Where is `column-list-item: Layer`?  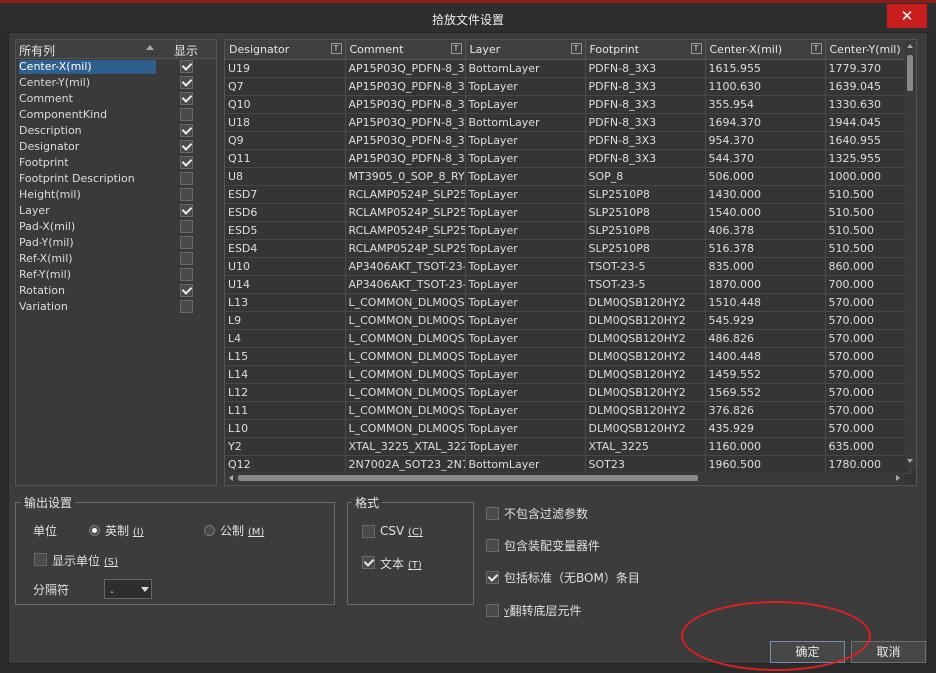
column-list-item: Layer is located at coordinates (116, 211).